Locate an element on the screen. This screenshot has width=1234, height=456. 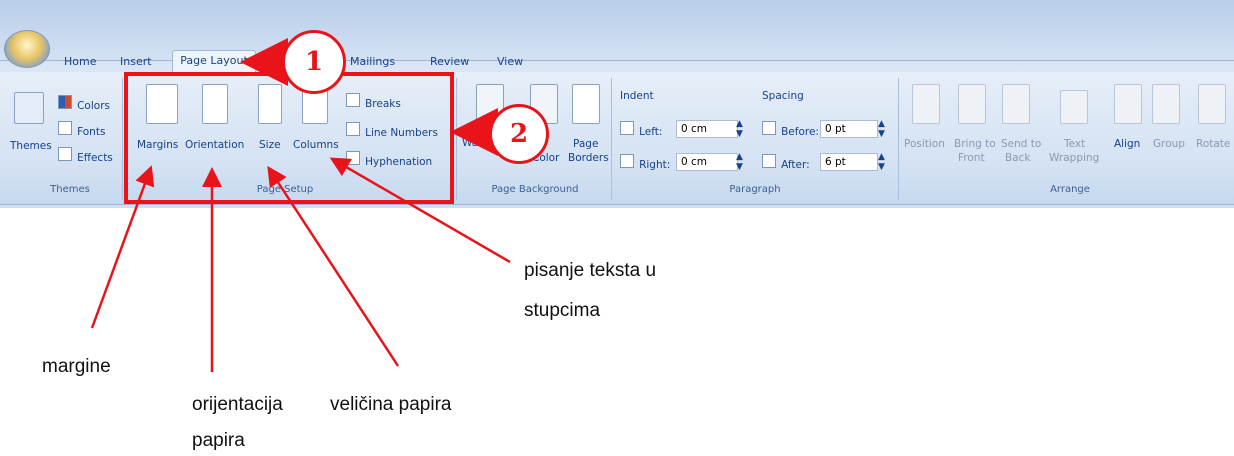
annotation-columns-line1: pisanje teksta u is located at coordinates (590, 270).